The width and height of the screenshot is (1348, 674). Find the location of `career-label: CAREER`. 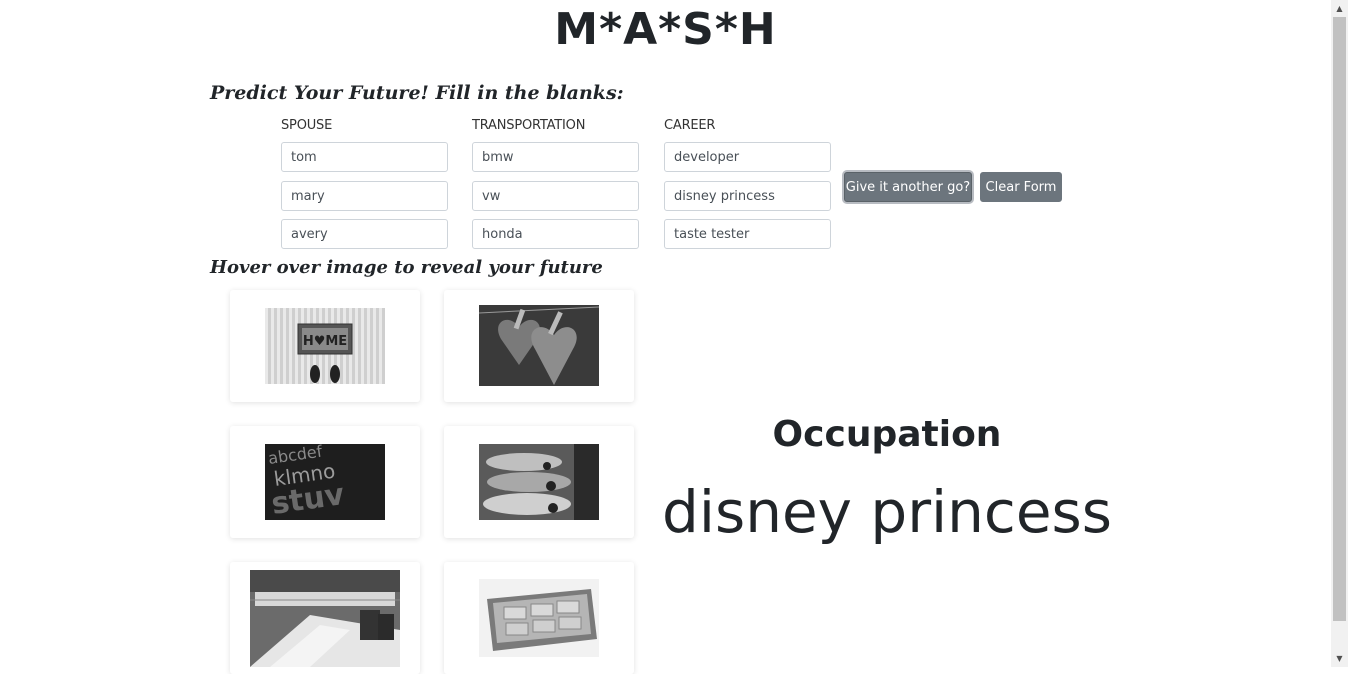

career-label: CAREER is located at coordinates (690, 125).